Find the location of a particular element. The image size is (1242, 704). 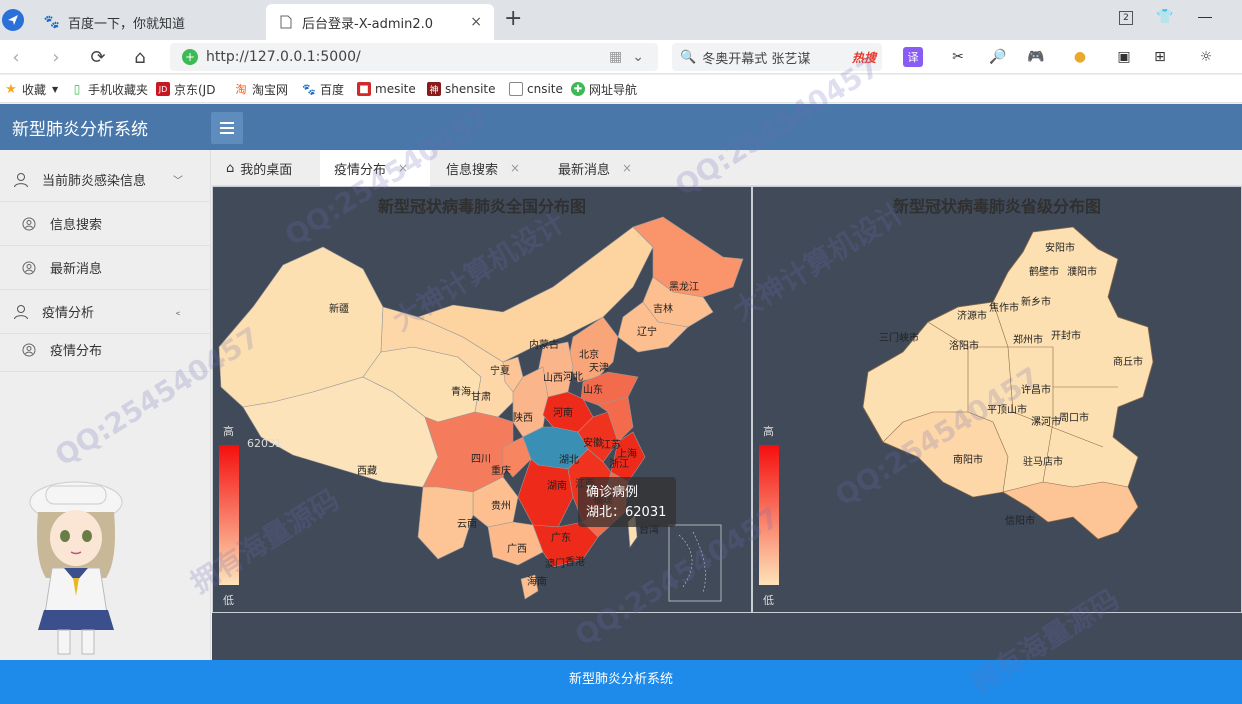

sidebar-item-label: 疫情分布 is located at coordinates (76, 351).